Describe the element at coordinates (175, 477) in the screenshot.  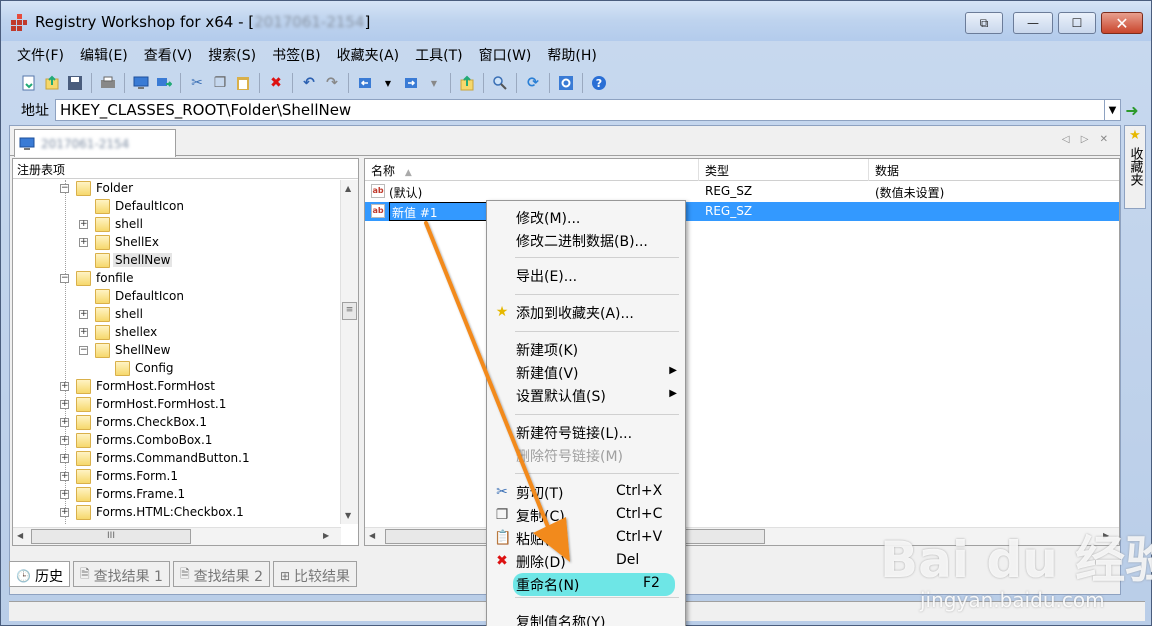
I see `tree-item: + Forms.Form.1` at that location.